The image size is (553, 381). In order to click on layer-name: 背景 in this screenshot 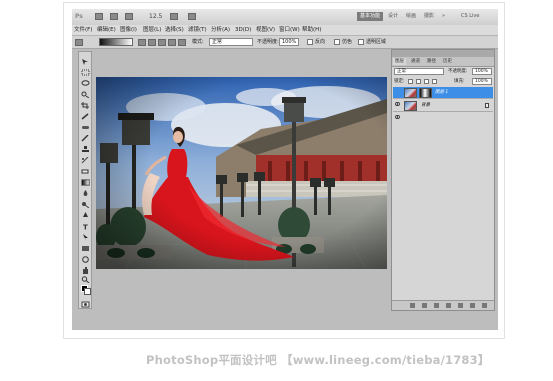, I will do `click(425, 105)`.